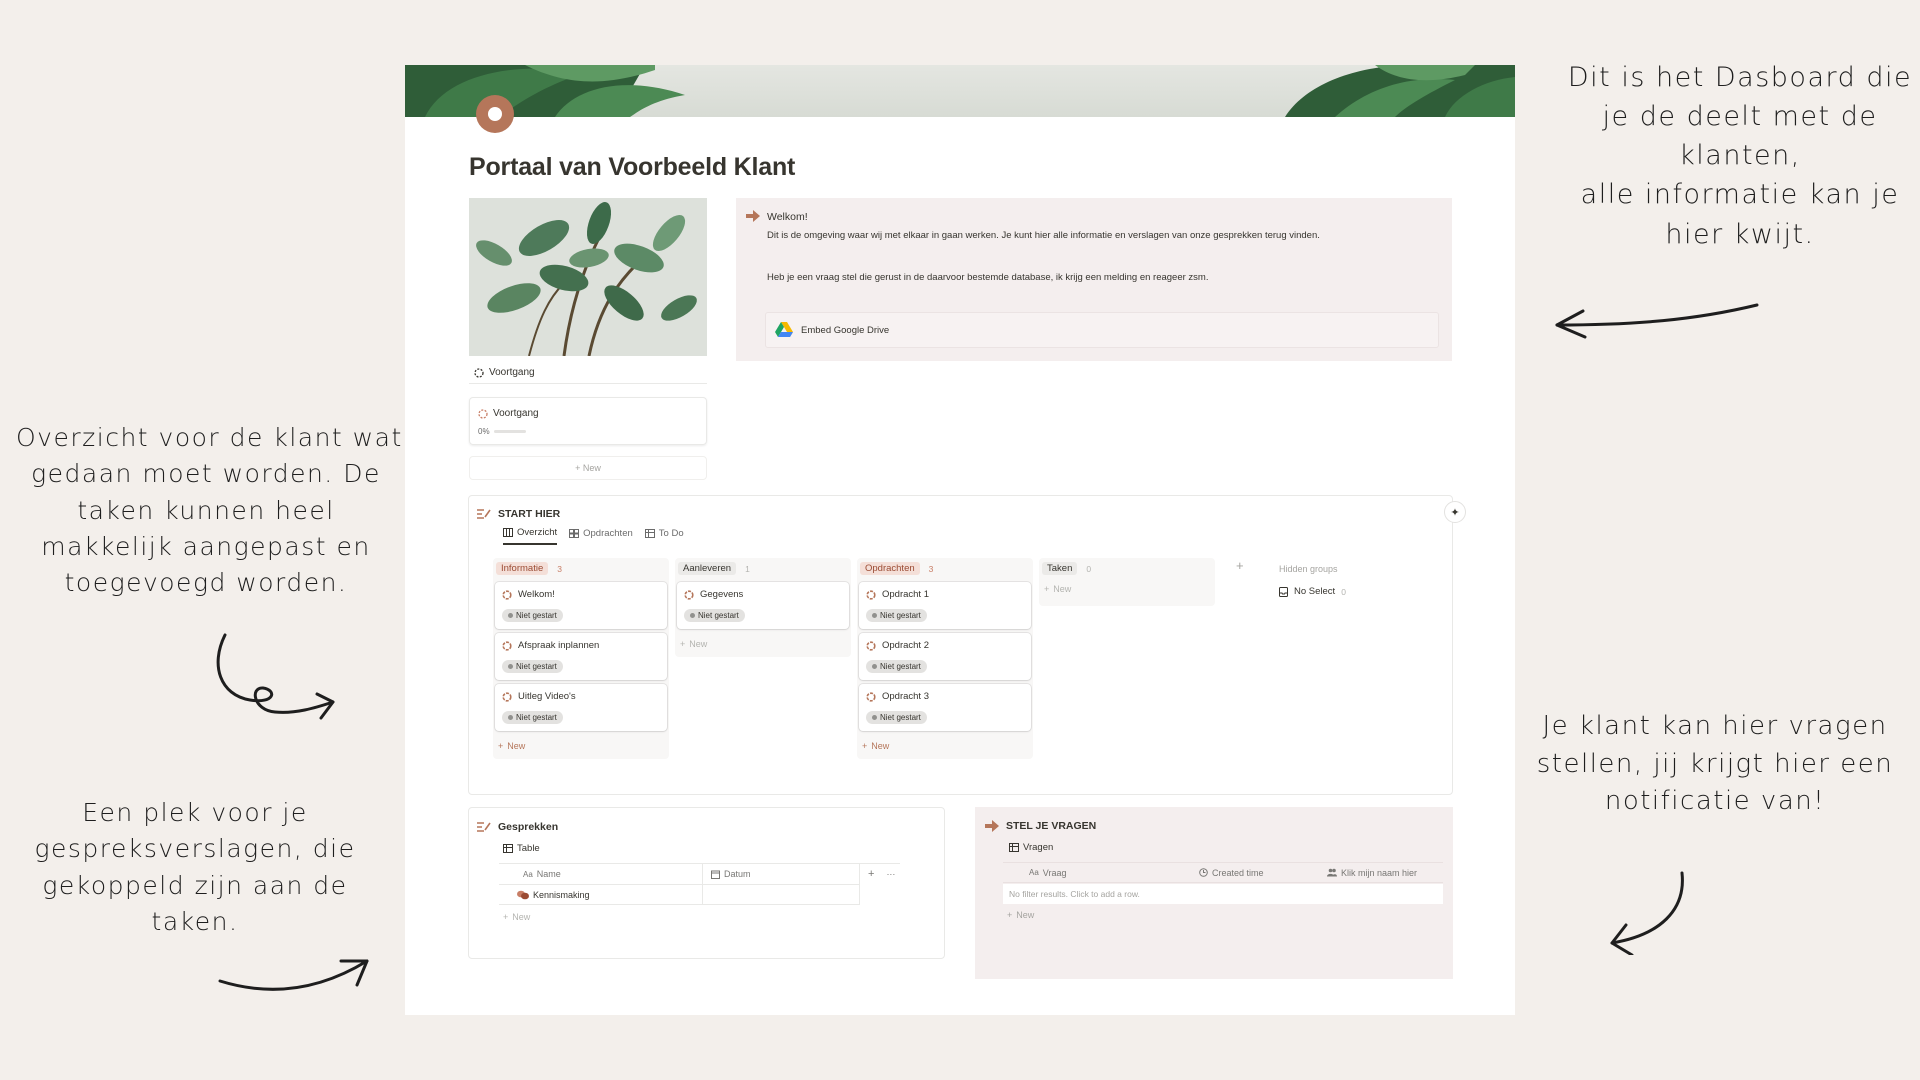  Describe the element at coordinates (1066, 568) in the screenshot. I see `column-header: Taken 0` at that location.